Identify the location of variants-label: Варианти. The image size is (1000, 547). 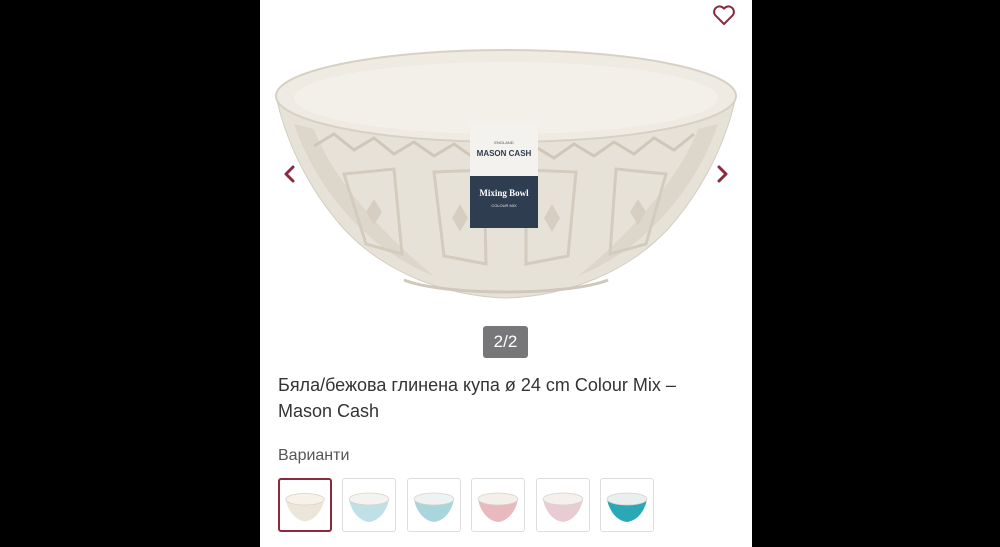
(314, 455).